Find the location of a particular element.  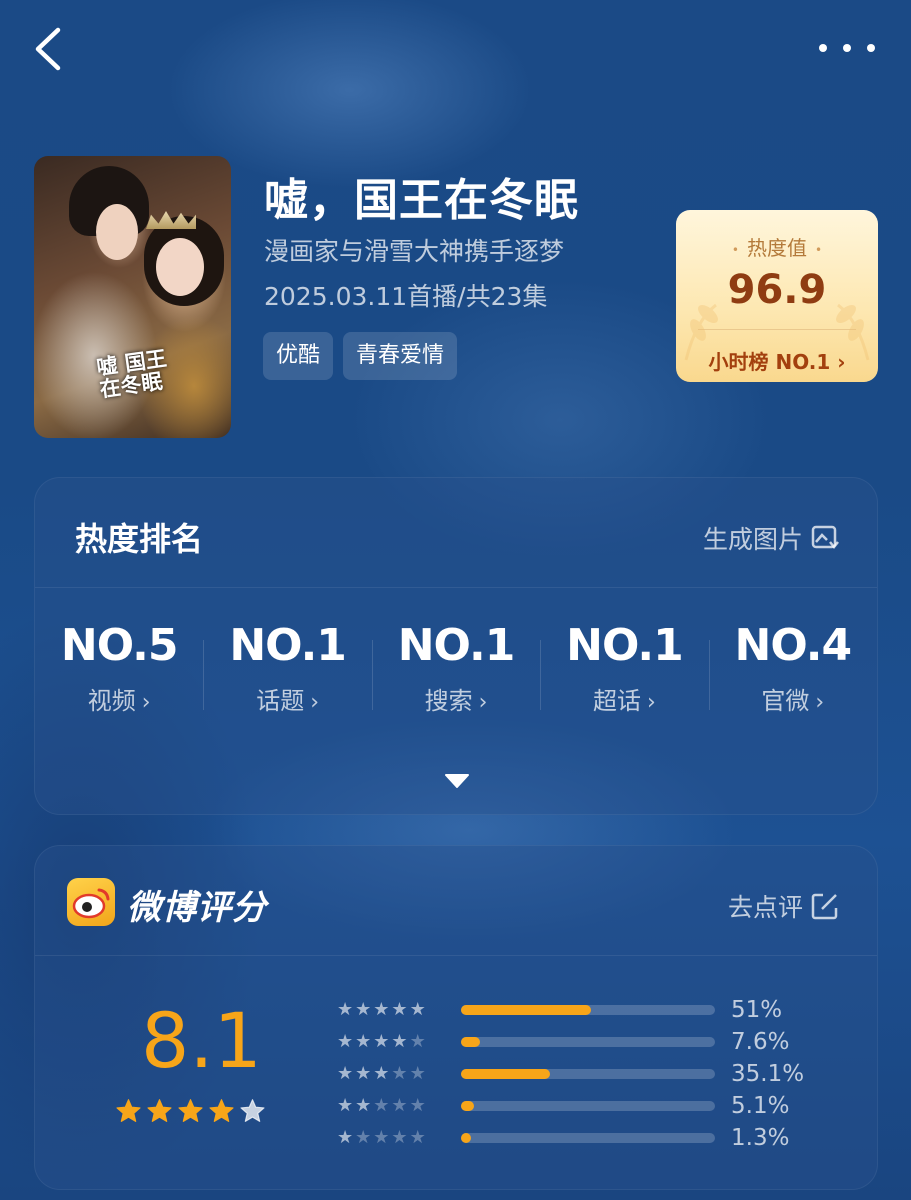

more-dots-icon is located at coordinates (823, 48).